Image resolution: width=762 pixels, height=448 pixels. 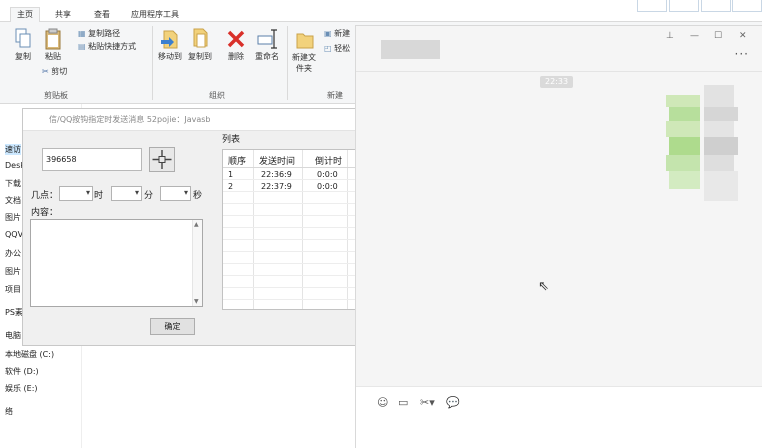 I want to click on nav-item: QQV, so click(x=14, y=234).